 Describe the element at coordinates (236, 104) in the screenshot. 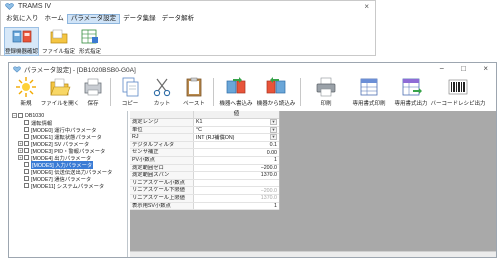

I see `toolbar-label: 機器へ書込み` at that location.